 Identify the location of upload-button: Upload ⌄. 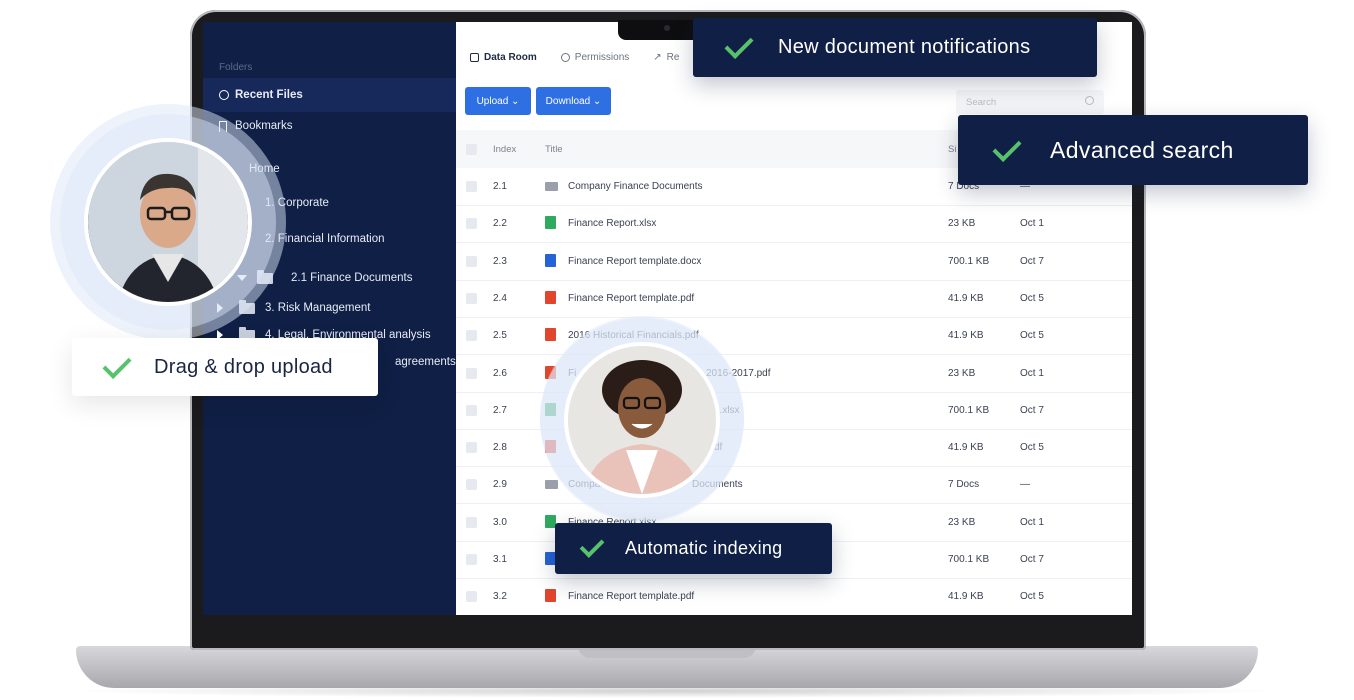
(498, 101).